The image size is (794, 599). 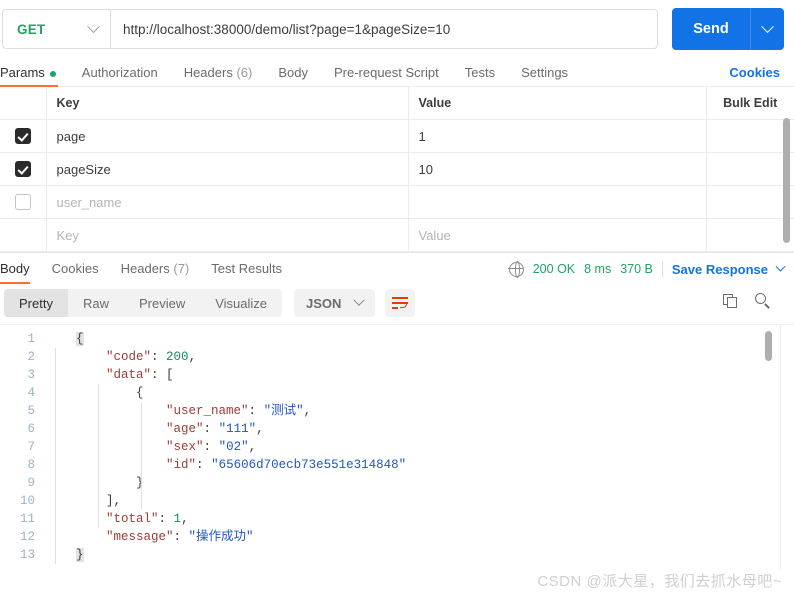 I want to click on param-value-input, so click(x=557, y=202).